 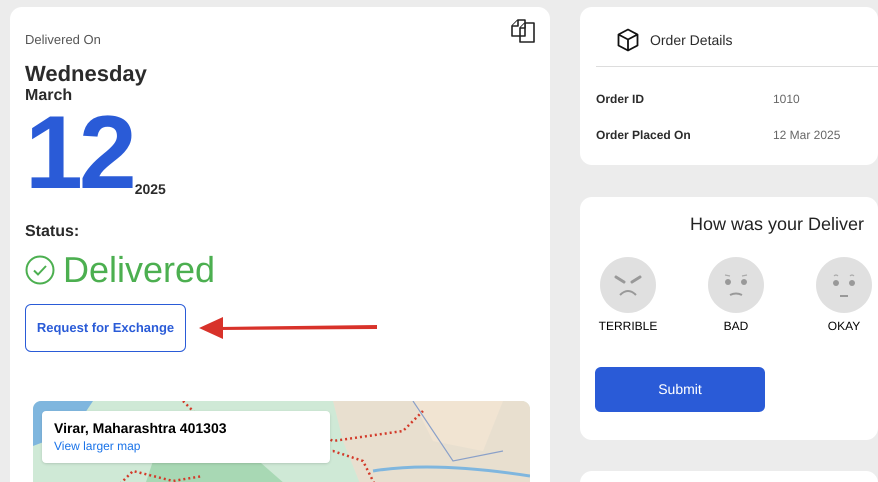 What do you see at coordinates (628, 326) in the screenshot?
I see `rating-label: TERRIBLE` at bounding box center [628, 326].